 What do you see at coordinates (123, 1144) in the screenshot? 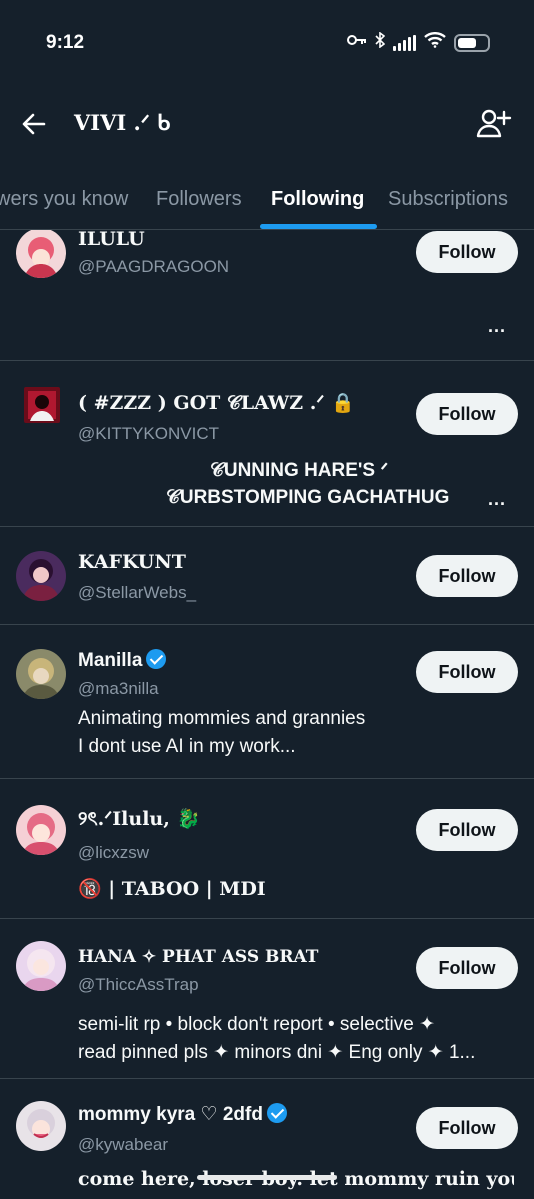
I see `user-handle: @kywabear` at bounding box center [123, 1144].